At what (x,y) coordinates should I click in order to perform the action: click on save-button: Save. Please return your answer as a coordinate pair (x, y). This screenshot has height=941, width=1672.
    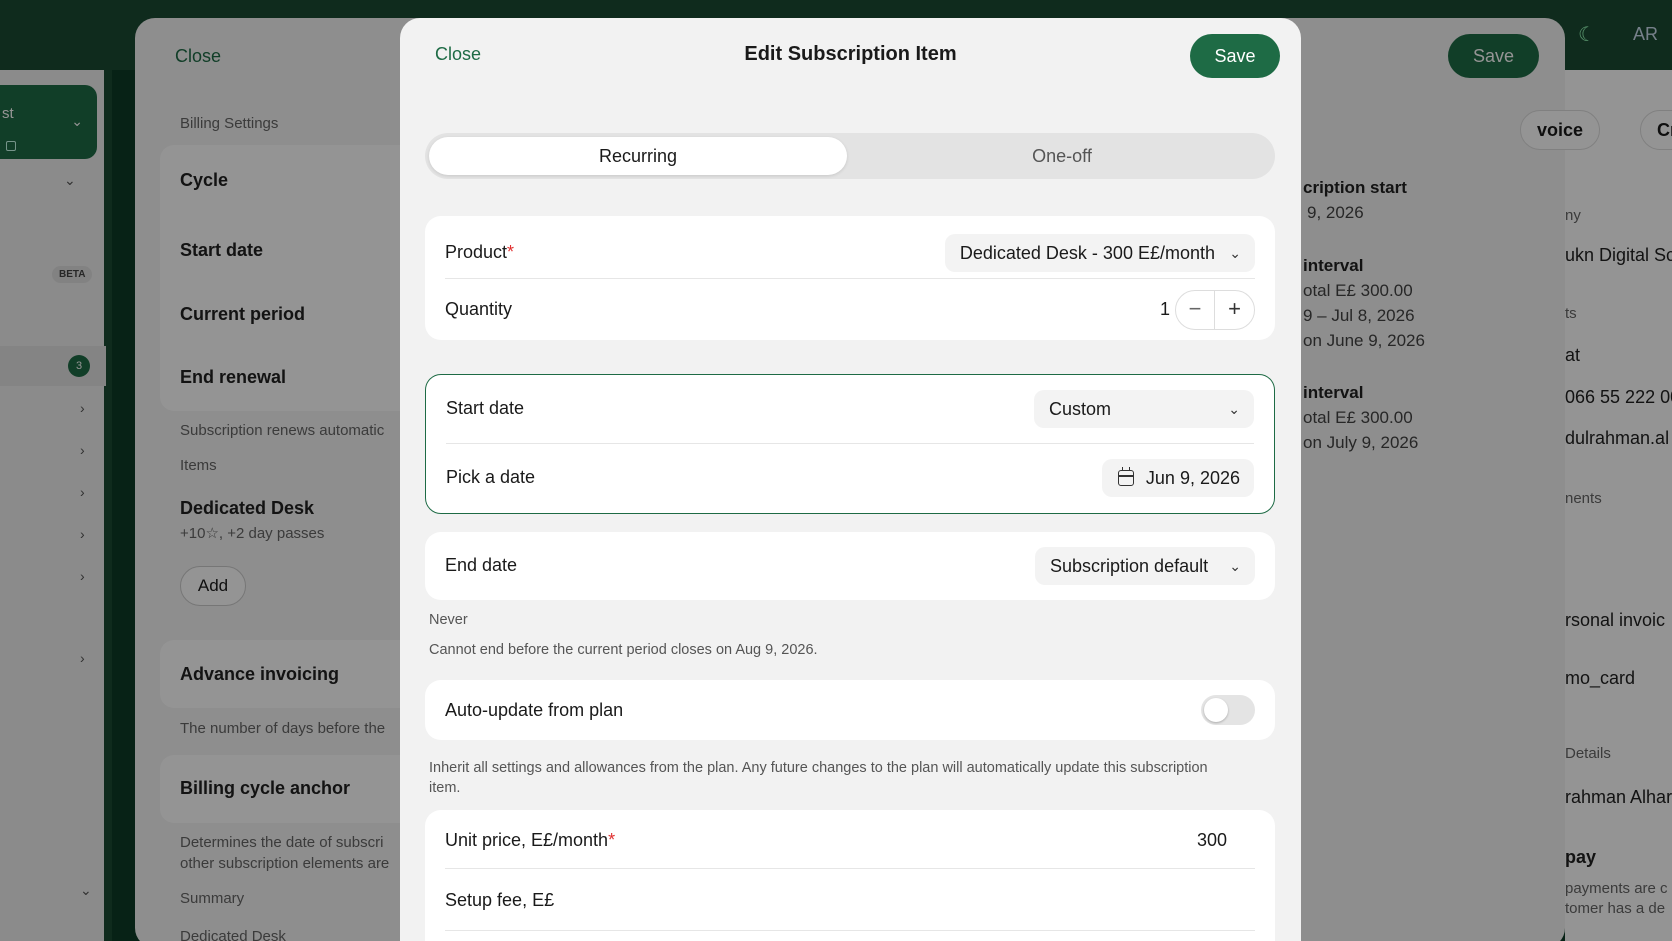
    Looking at the image, I should click on (1235, 56).